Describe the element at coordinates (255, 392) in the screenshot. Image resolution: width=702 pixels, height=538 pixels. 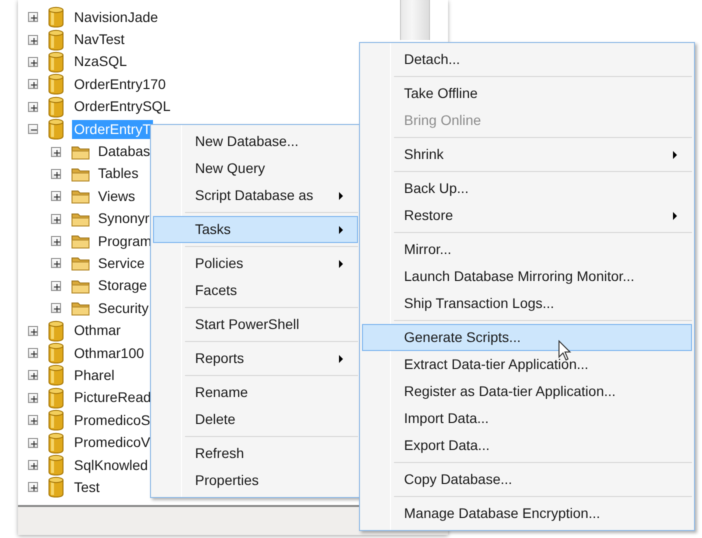
I see `menu-item: Rename` at that location.